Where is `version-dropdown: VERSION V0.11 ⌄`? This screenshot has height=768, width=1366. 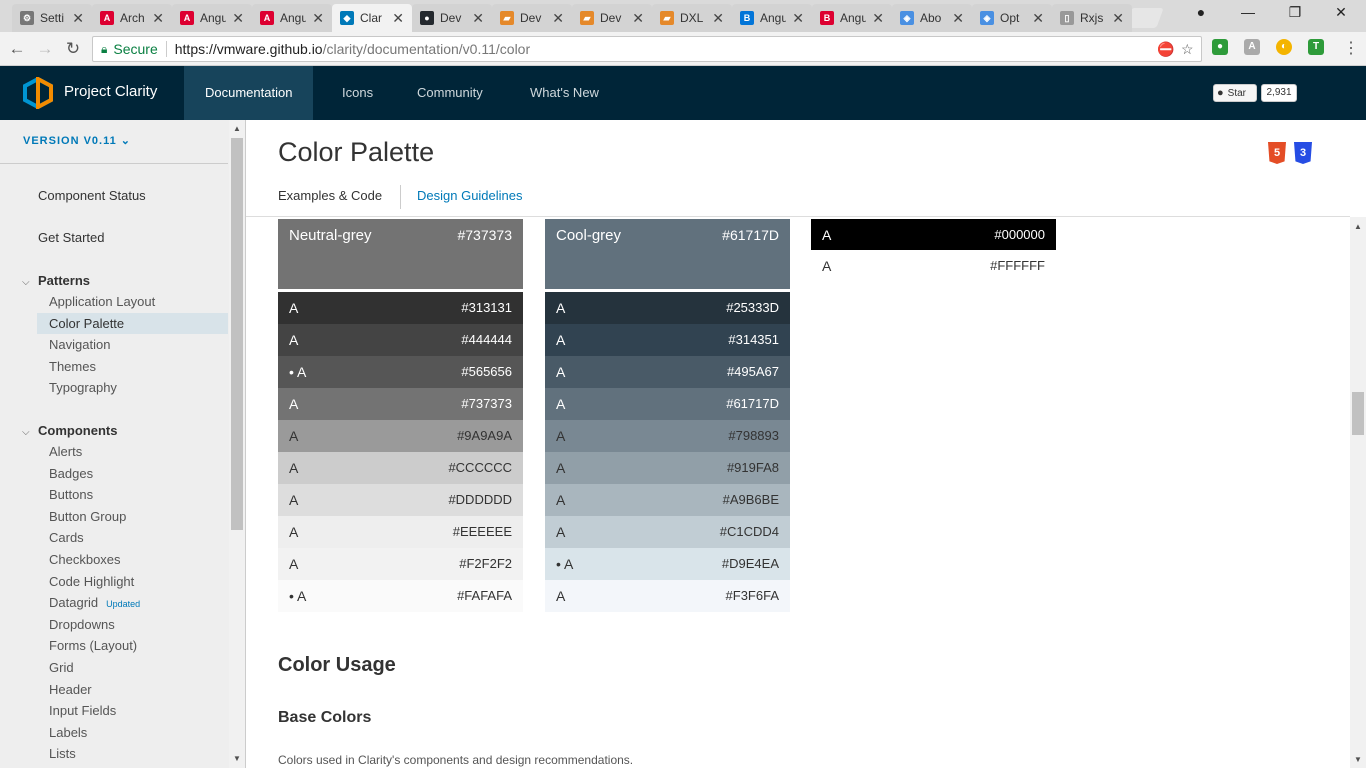
version-dropdown: VERSION V0.11 ⌄ is located at coordinates (77, 140).